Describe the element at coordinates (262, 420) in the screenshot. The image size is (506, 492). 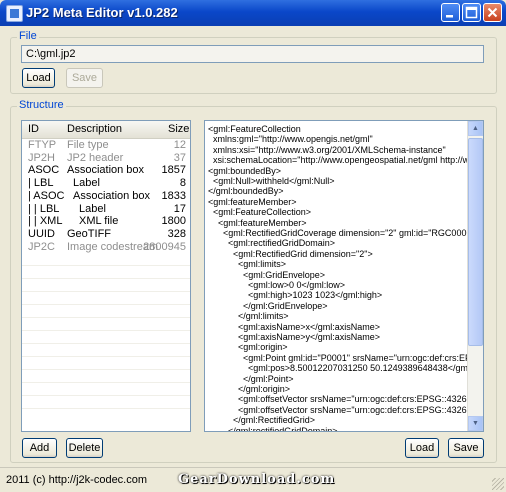
I see `xml-line: </gml:RectifiedGrid>` at that location.